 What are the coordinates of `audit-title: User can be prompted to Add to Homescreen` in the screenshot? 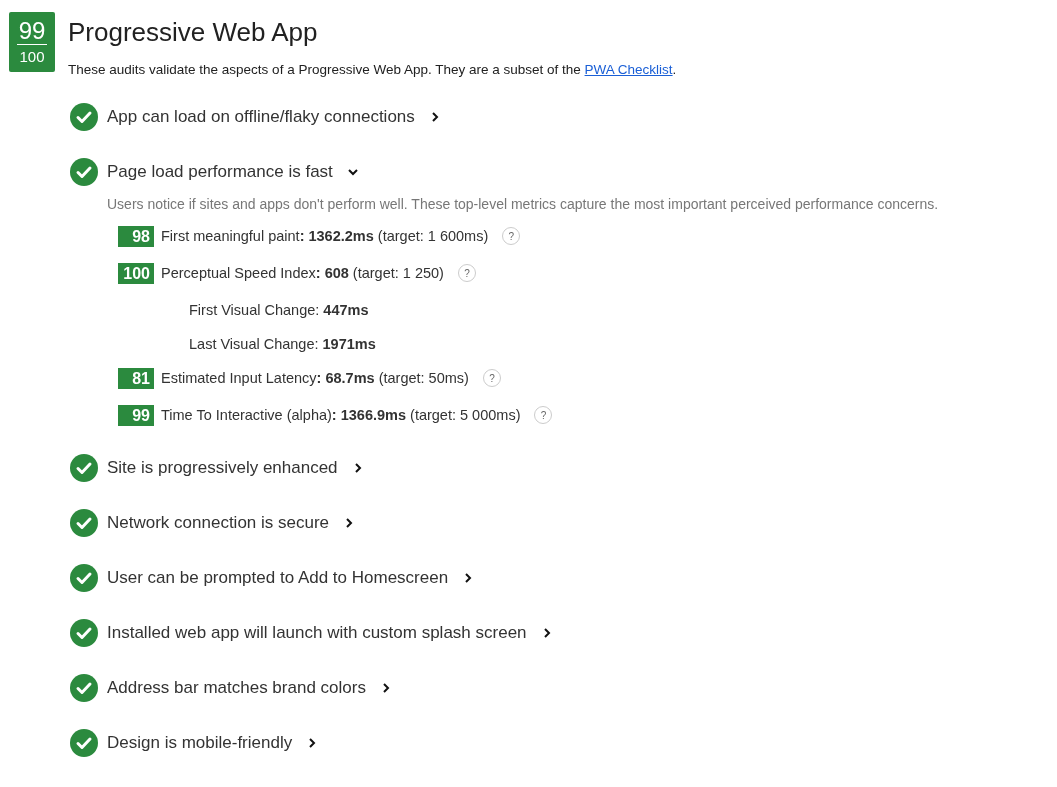 It's located at (278, 578).